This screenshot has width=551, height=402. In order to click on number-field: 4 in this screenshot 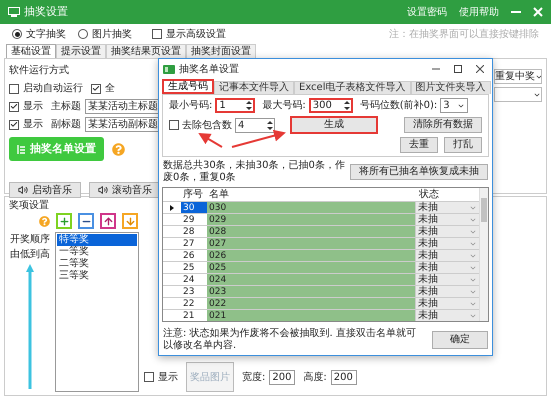, I will do `click(255, 125)`.